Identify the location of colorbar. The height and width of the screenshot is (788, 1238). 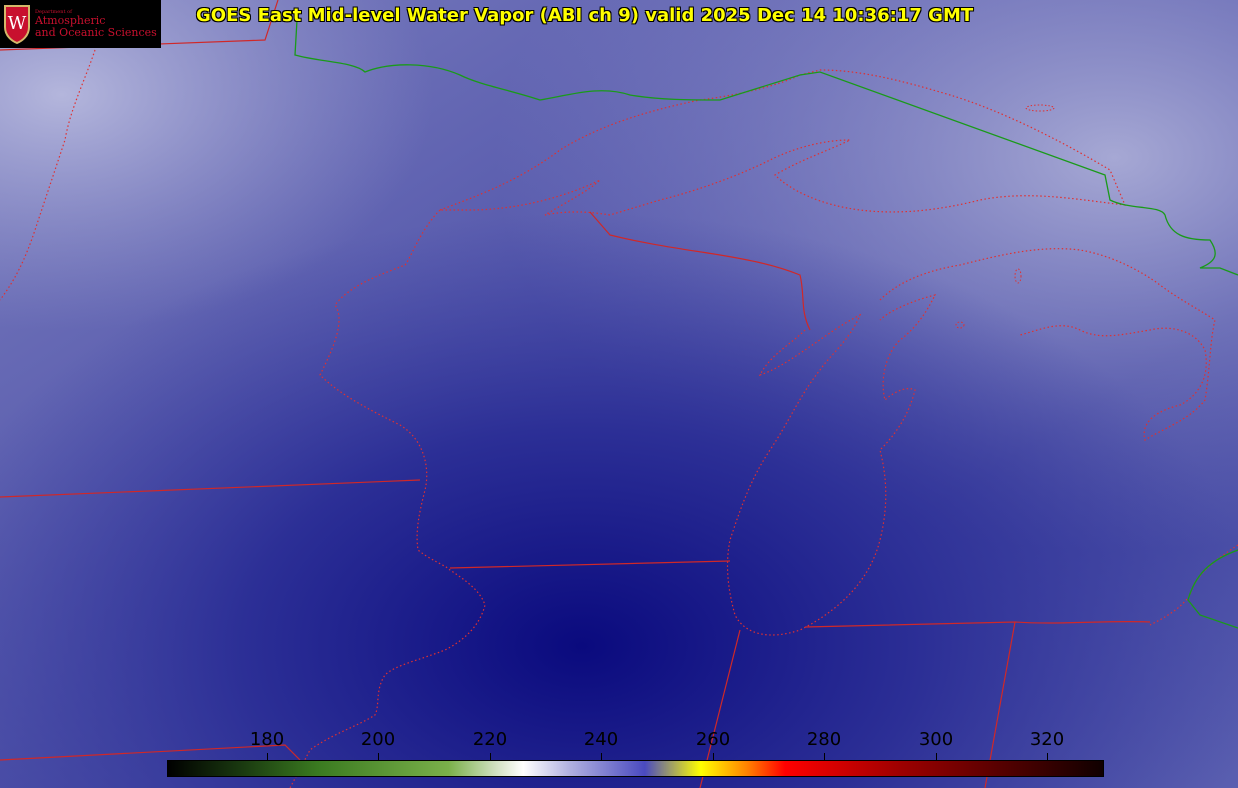
(635, 768).